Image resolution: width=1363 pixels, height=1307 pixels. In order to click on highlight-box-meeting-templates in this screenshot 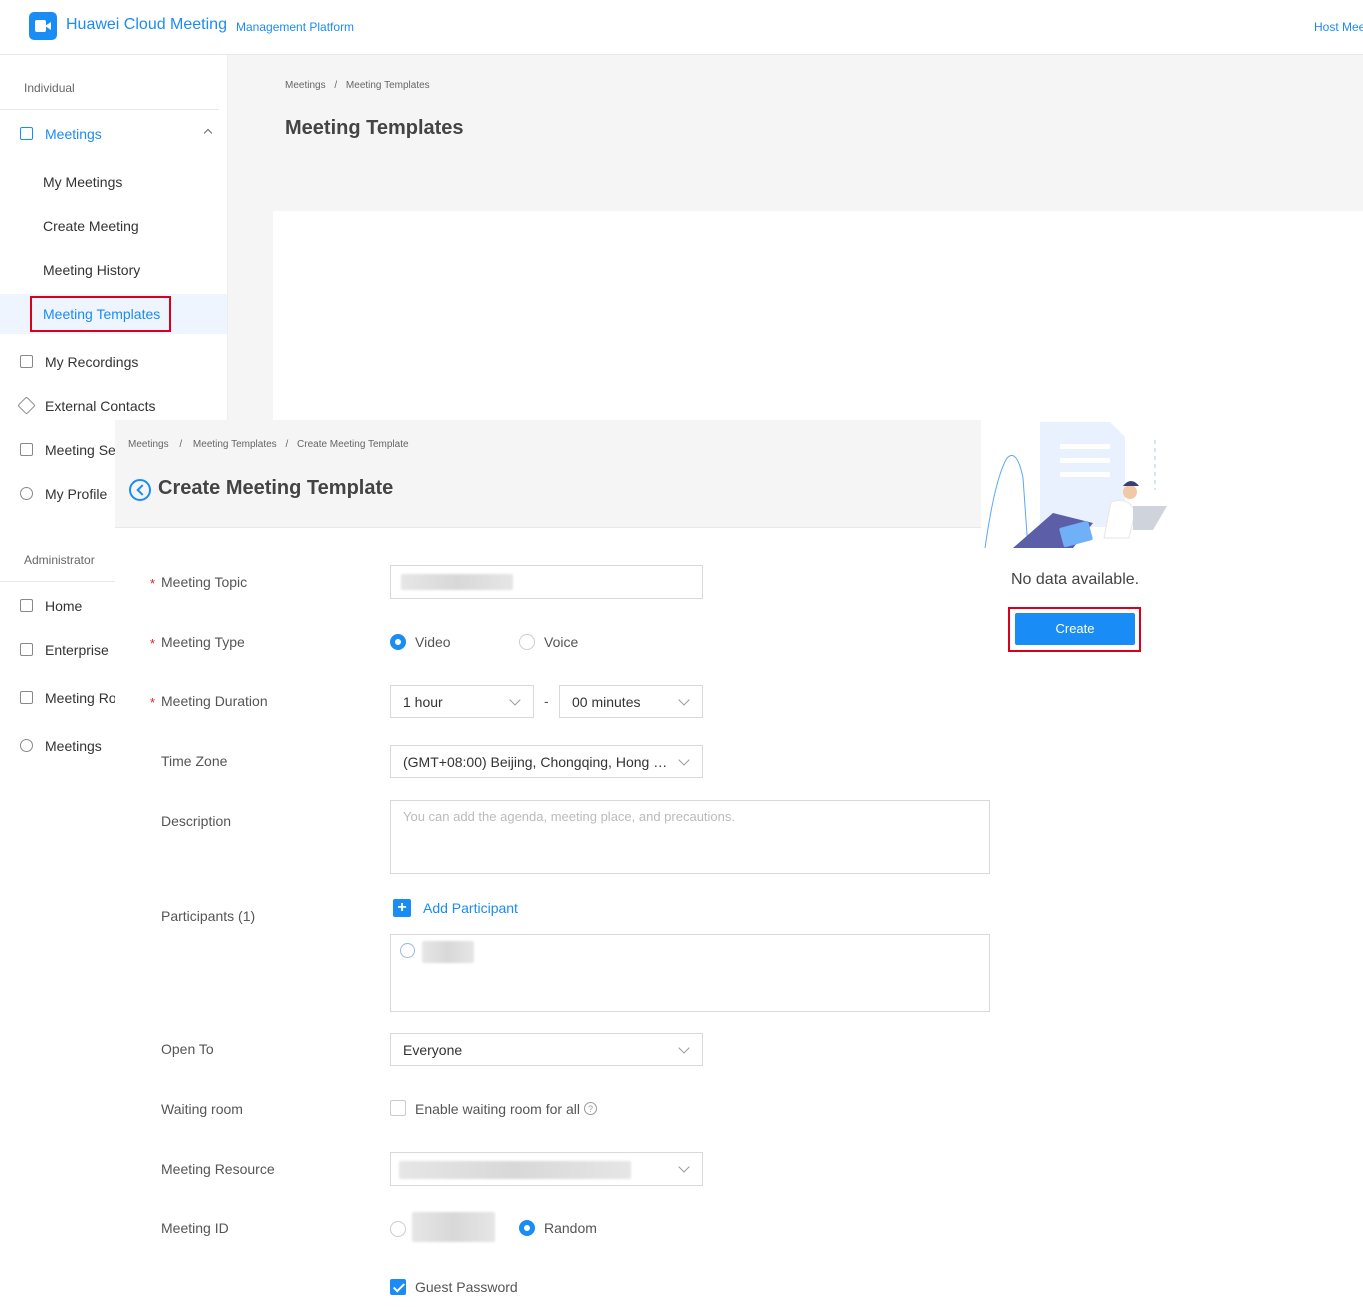, I will do `click(100, 314)`.